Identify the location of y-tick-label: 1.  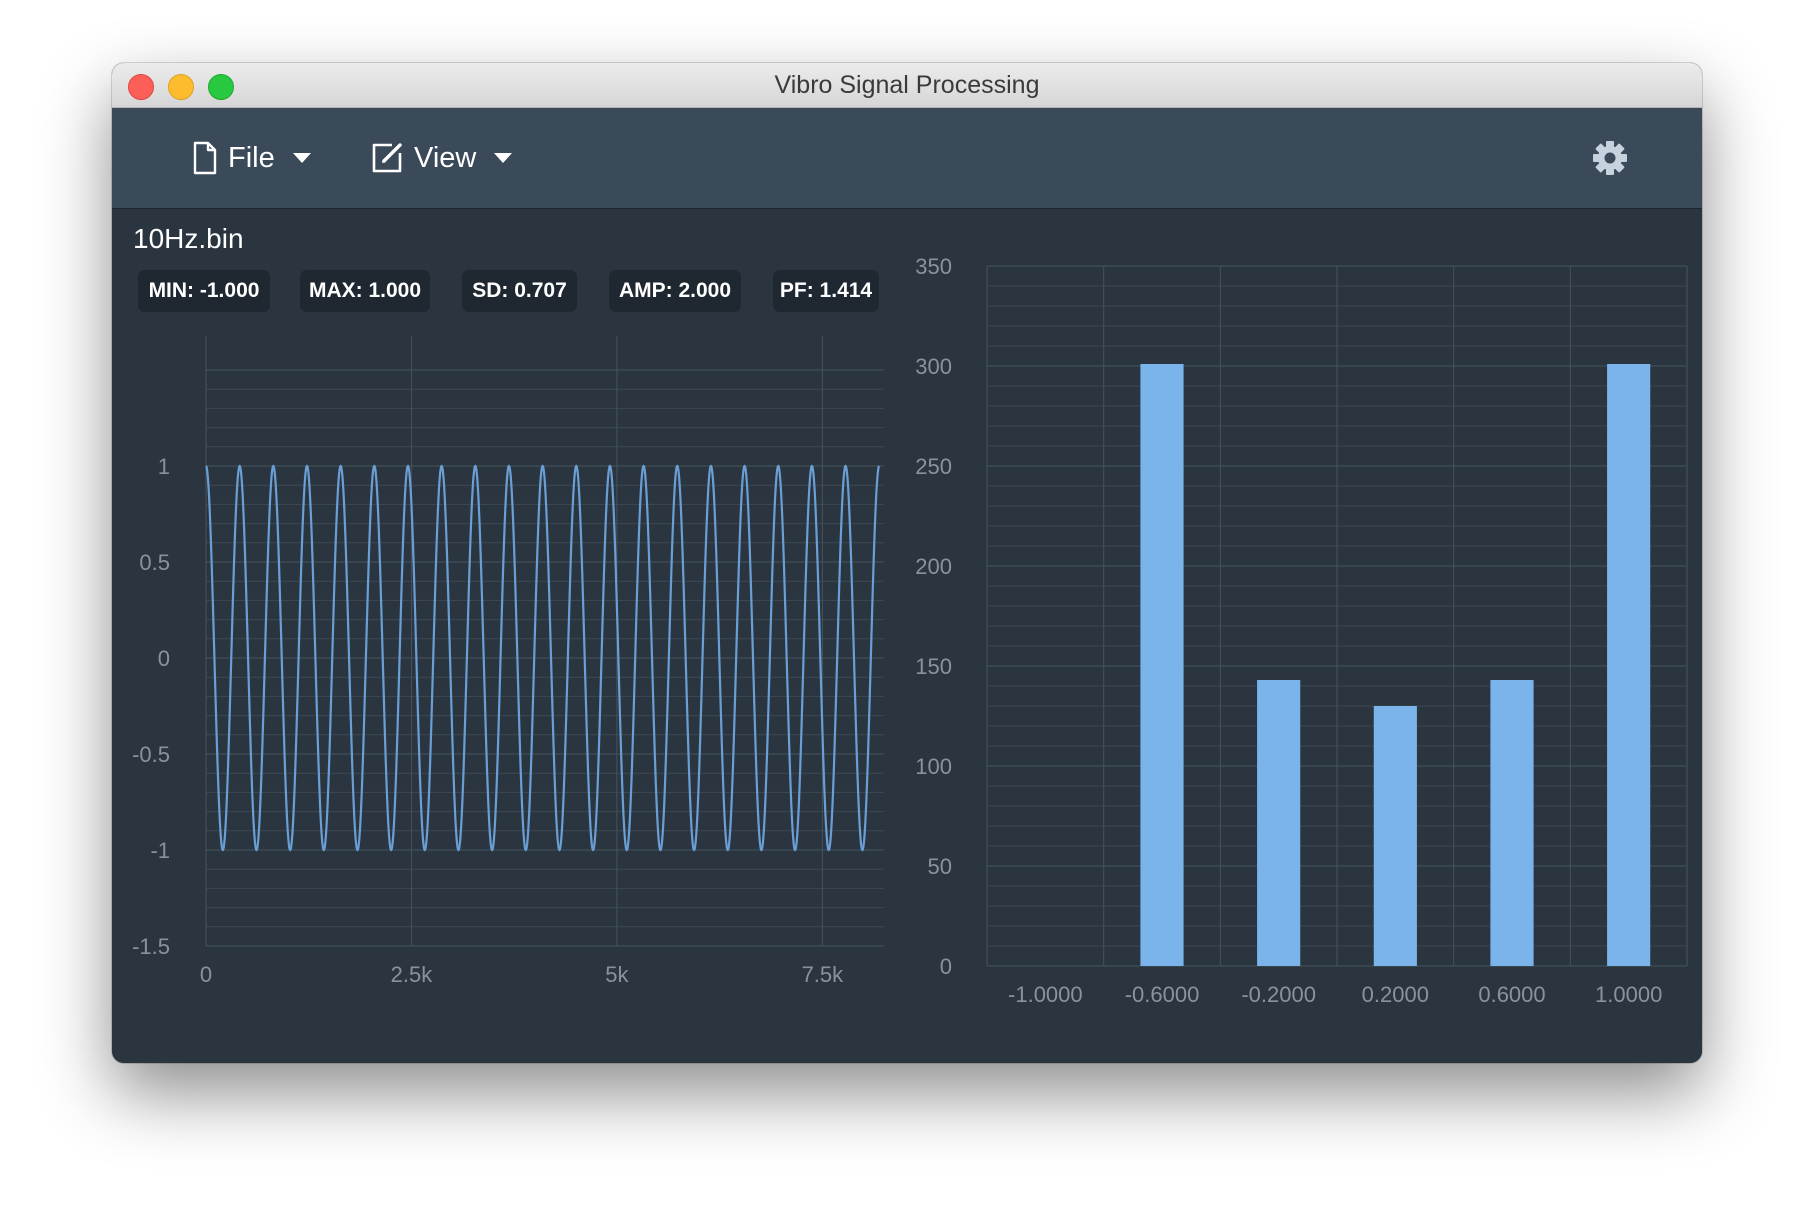
(164, 466).